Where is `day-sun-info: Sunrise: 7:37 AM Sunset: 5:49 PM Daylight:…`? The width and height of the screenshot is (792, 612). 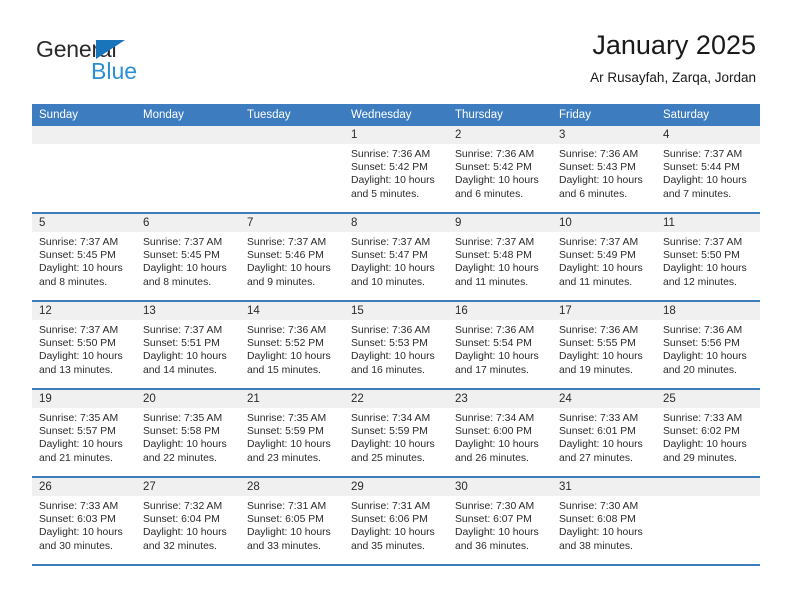
day-sun-info: Sunrise: 7:37 AM Sunset: 5:49 PM Daylight:… is located at coordinates (604, 260).